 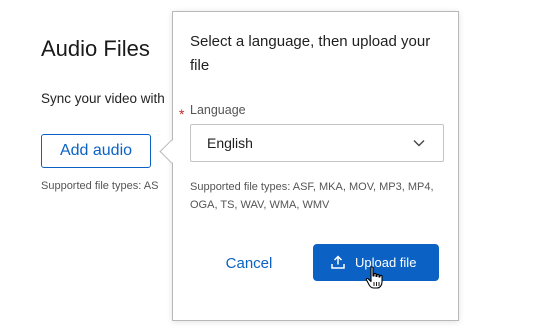 What do you see at coordinates (103, 98) in the screenshot?
I see `page-description: Sync your video with` at bounding box center [103, 98].